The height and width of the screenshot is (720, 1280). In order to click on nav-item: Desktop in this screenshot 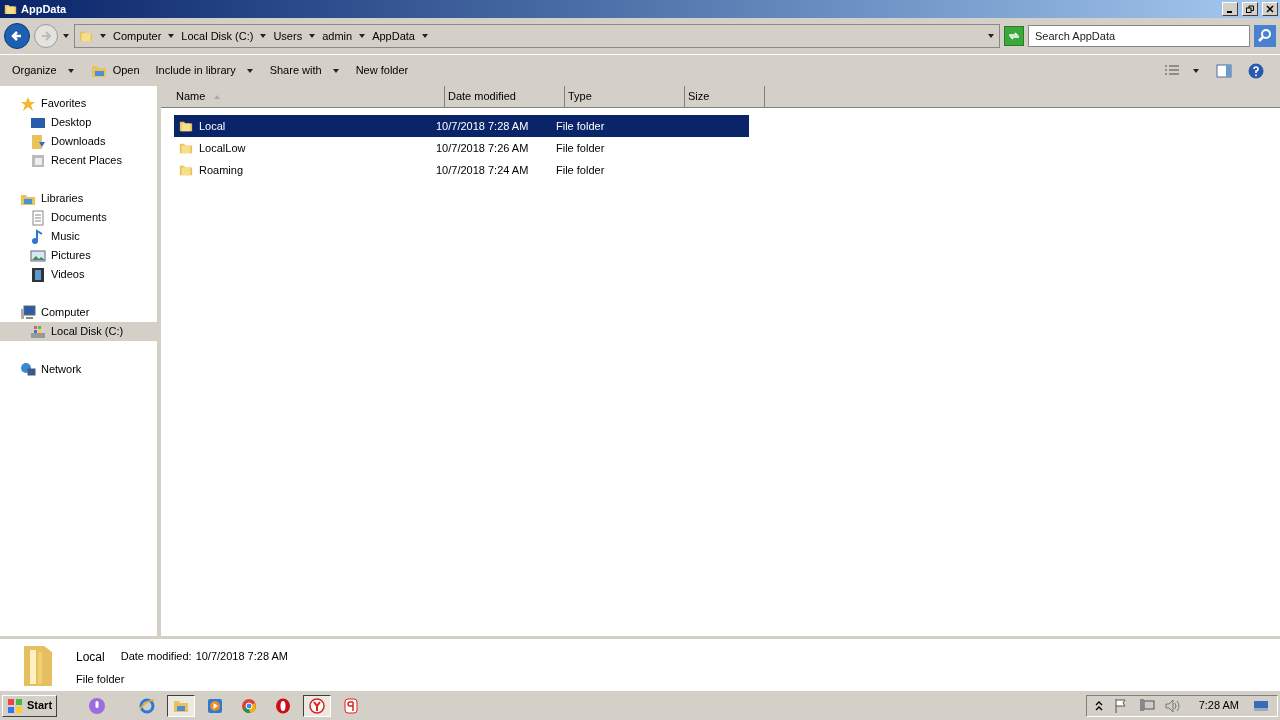, I will do `click(78, 122)`.